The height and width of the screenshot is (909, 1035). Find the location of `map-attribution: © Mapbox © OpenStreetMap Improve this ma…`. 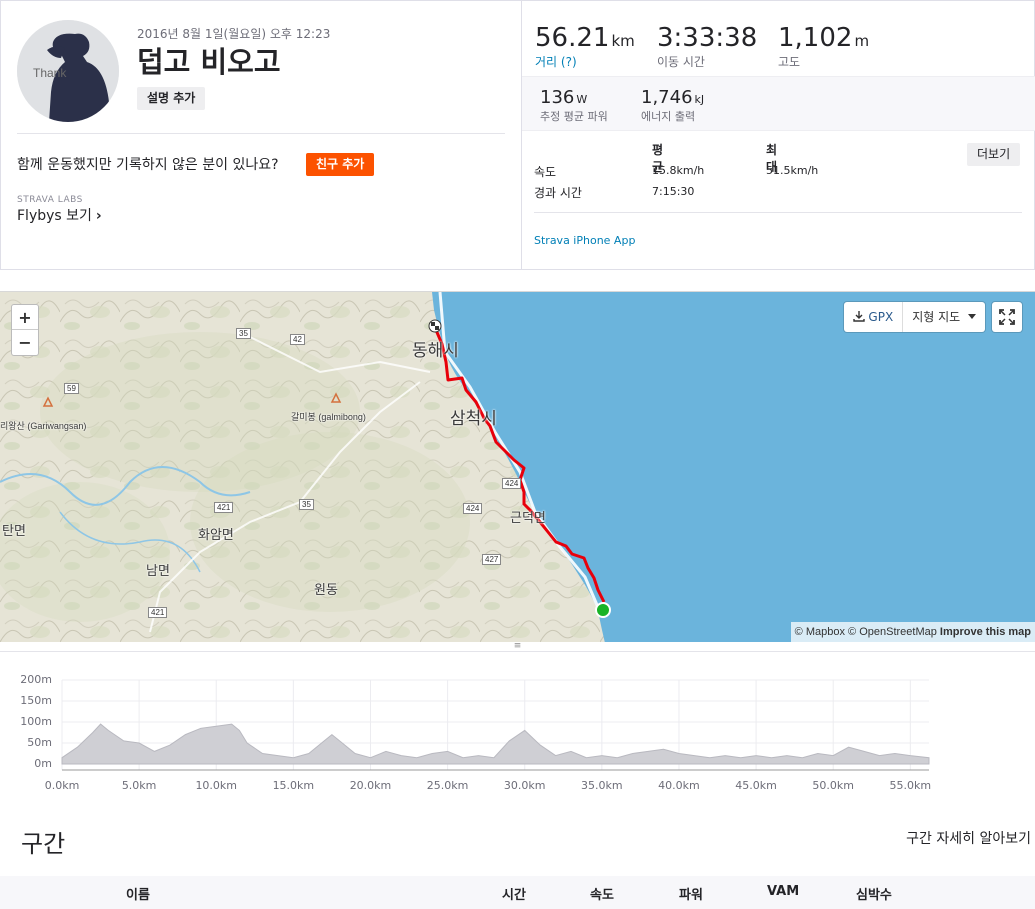

map-attribution: © Mapbox © OpenStreetMap Improve this ma… is located at coordinates (912, 632).